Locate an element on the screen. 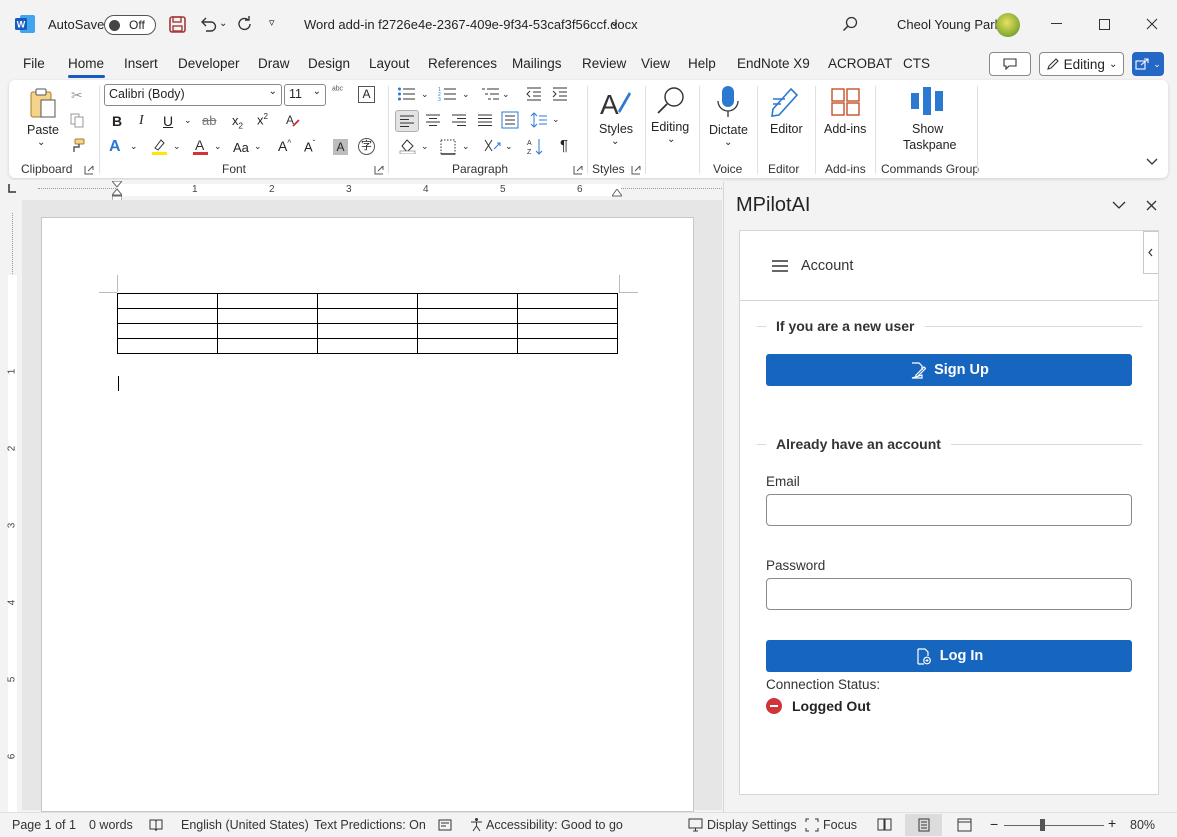 The width and height of the screenshot is (1177, 837). cut-icon: ✂ is located at coordinates (77, 95).